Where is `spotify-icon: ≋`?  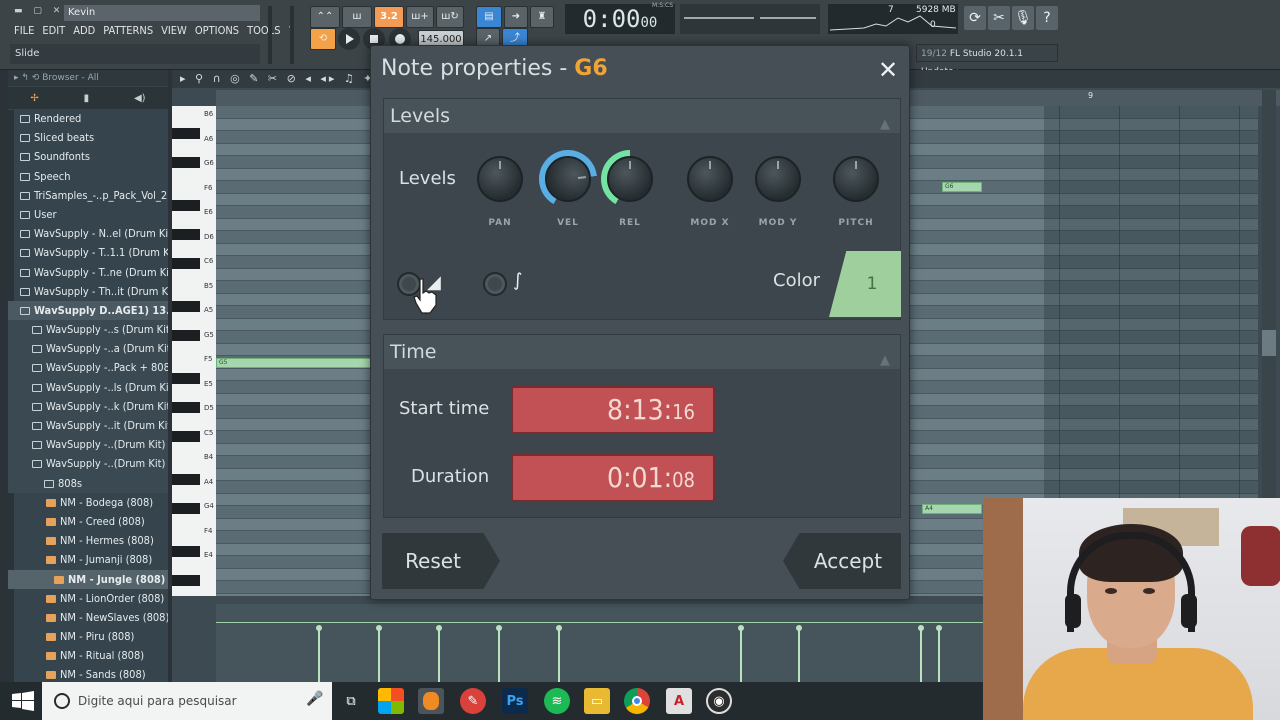 spotify-icon: ≋ is located at coordinates (557, 701).